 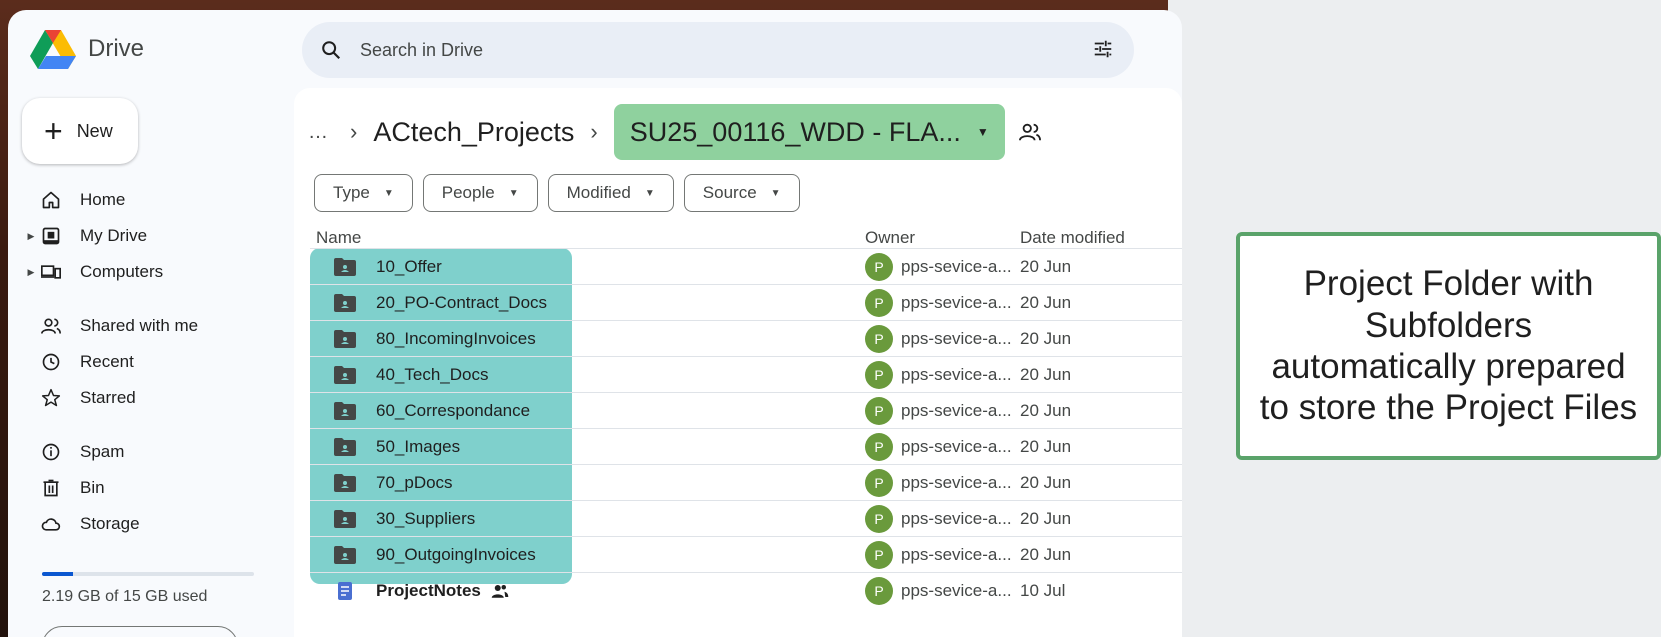 I want to click on filter-source: Source ▼, so click(x=741, y=193).